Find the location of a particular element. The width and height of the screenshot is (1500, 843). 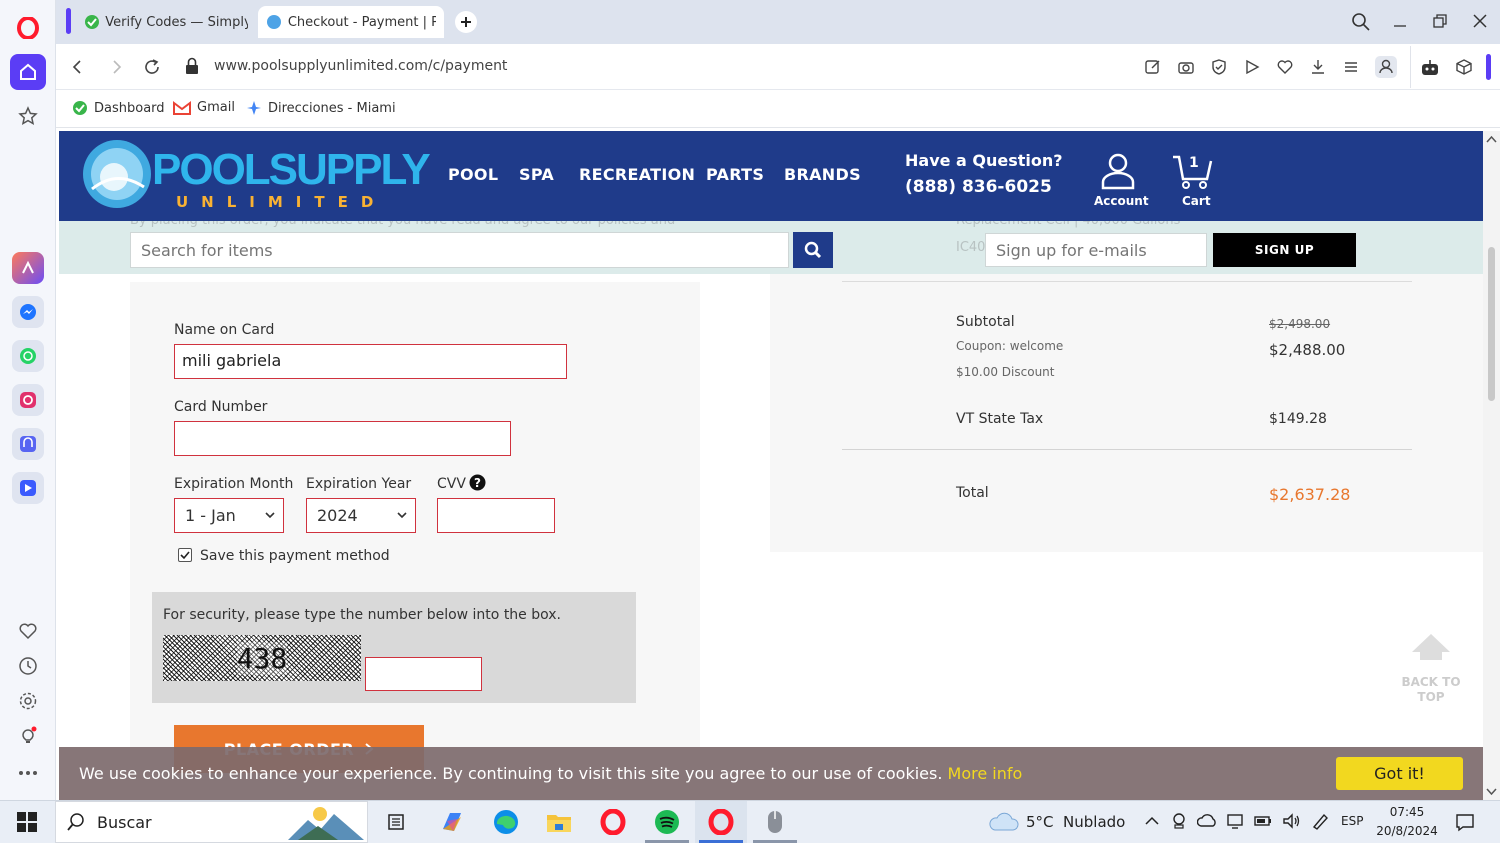

phone-number: (888) 836-6025 is located at coordinates (978, 187).